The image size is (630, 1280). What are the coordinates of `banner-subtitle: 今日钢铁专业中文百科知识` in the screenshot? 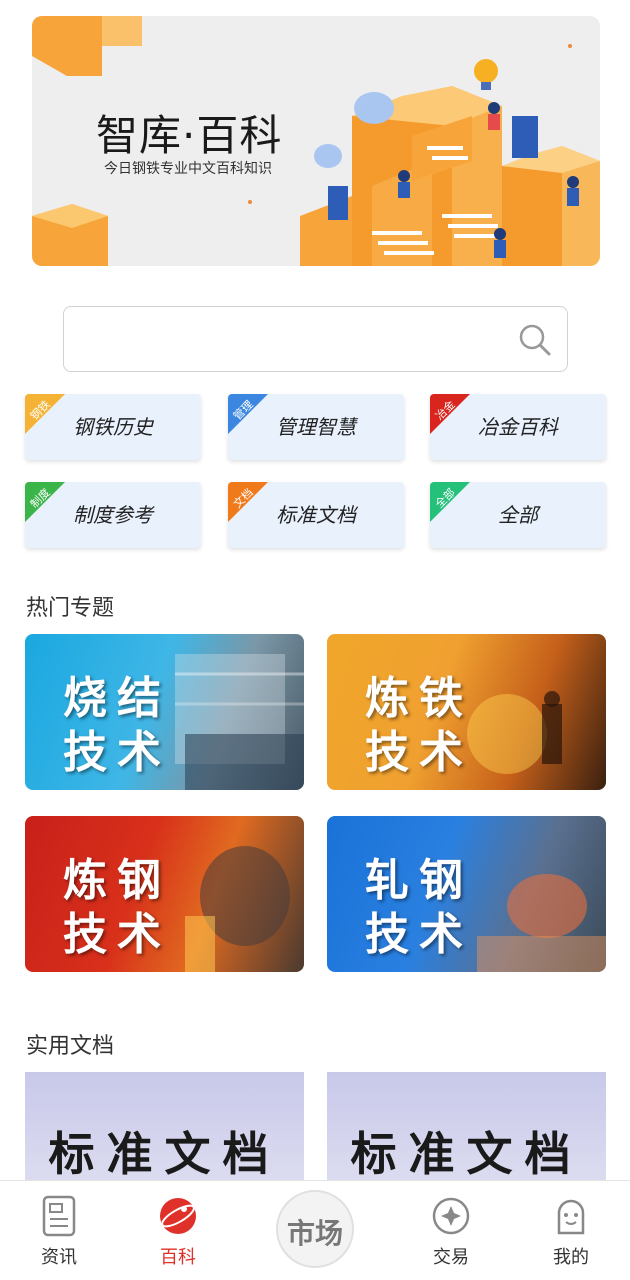 It's located at (188, 169).